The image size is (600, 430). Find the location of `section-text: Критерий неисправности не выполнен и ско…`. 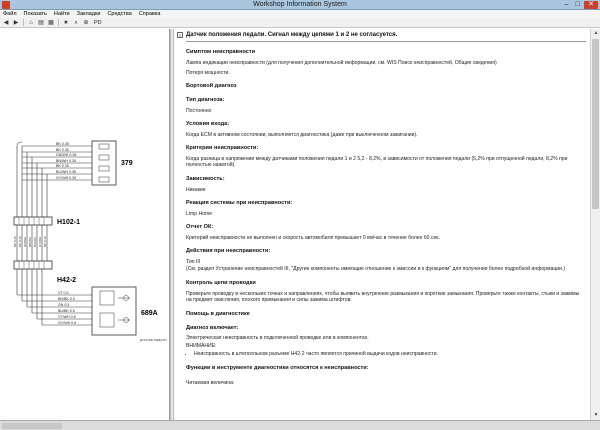

section-text: Критерий неисправности не выполнен и ско… is located at coordinates (313, 237).